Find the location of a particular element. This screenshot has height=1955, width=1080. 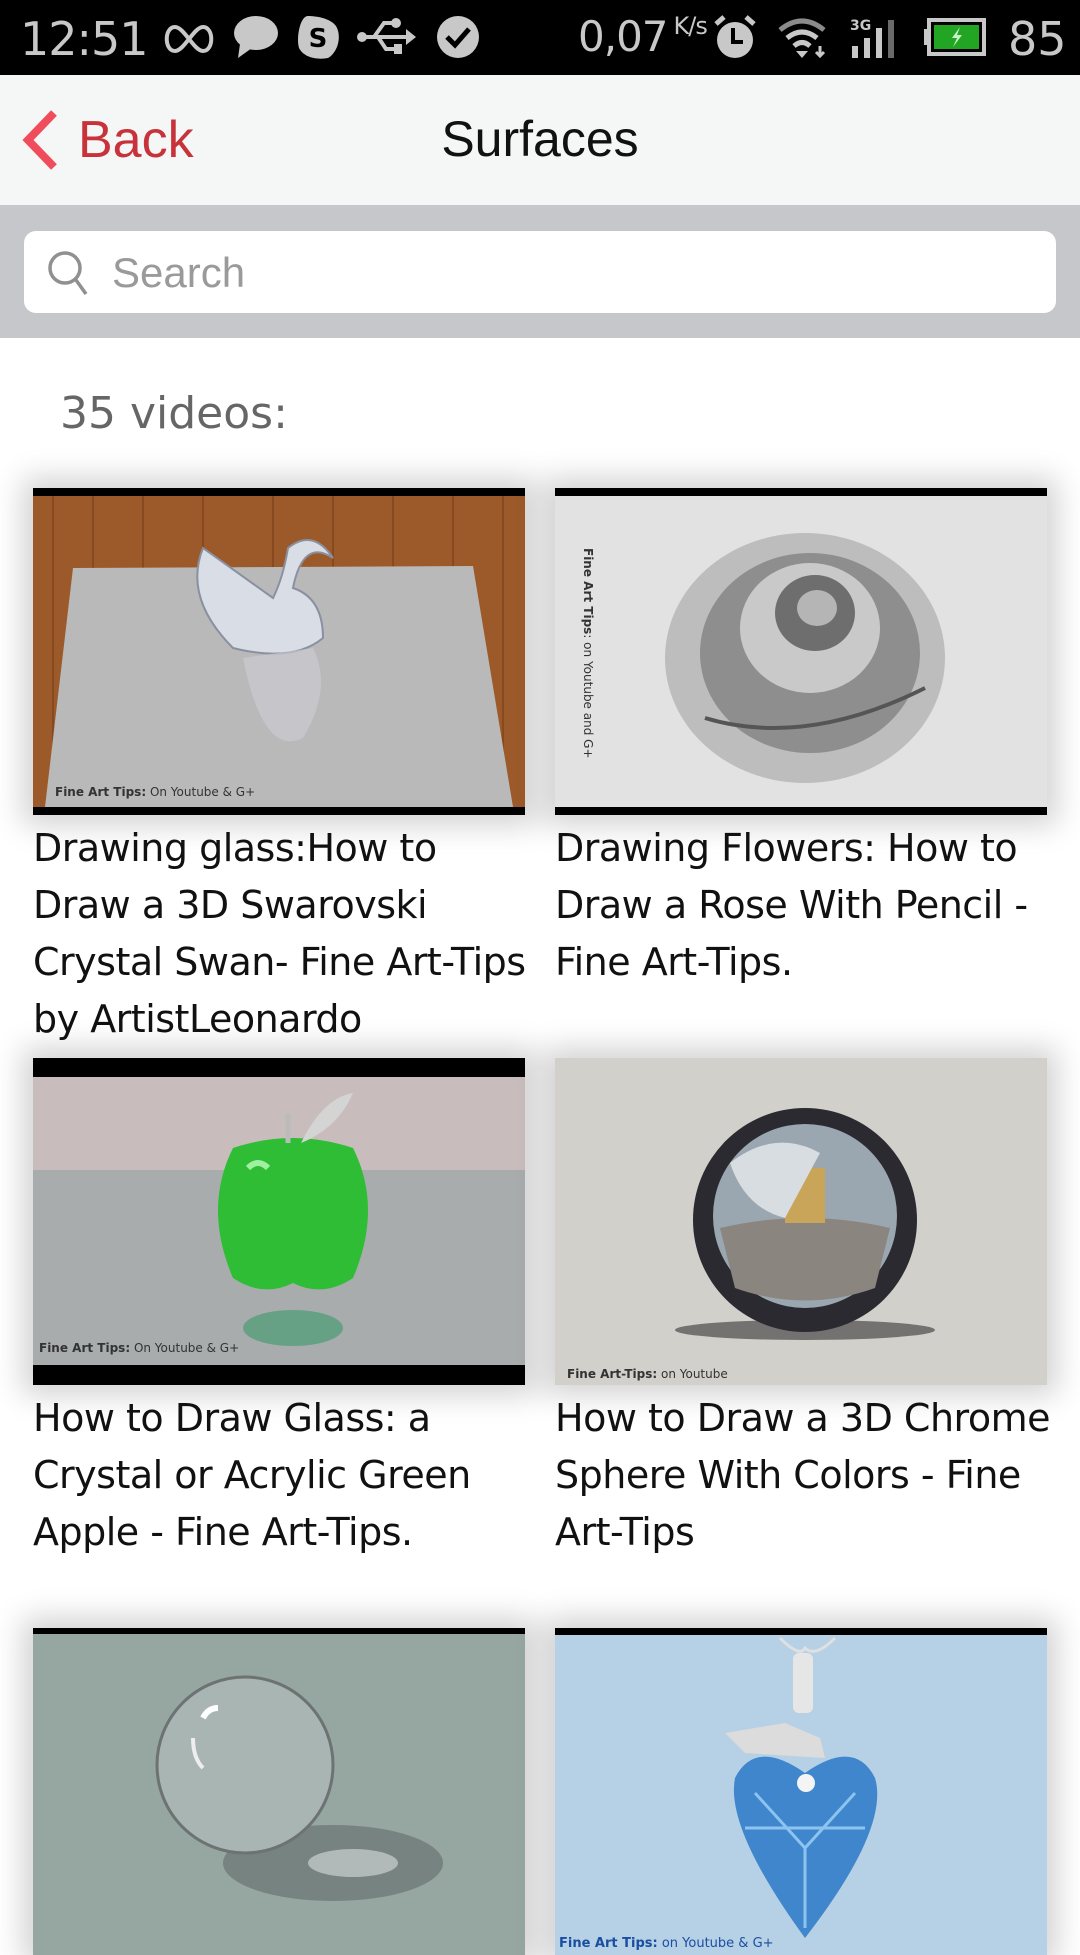

alarm-clock-icon is located at coordinates (735, 36).